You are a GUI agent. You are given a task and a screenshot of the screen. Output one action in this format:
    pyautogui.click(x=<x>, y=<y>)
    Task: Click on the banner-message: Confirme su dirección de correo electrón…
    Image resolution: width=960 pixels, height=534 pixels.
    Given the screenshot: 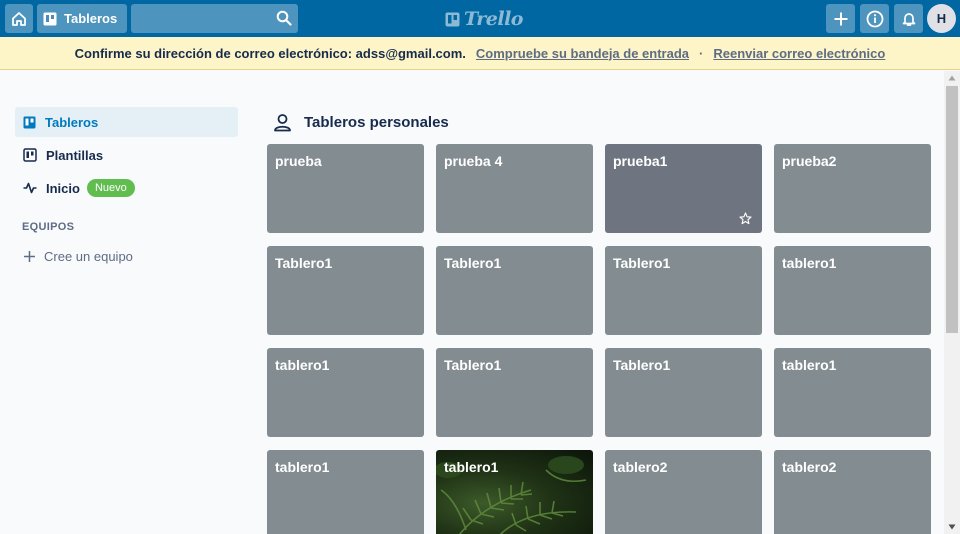 What is the action you would take?
    pyautogui.click(x=270, y=53)
    